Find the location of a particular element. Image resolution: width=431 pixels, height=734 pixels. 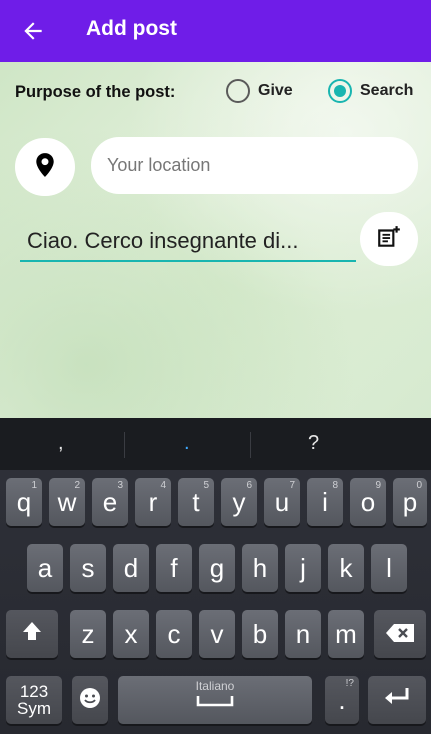

enter-key is located at coordinates (397, 700).